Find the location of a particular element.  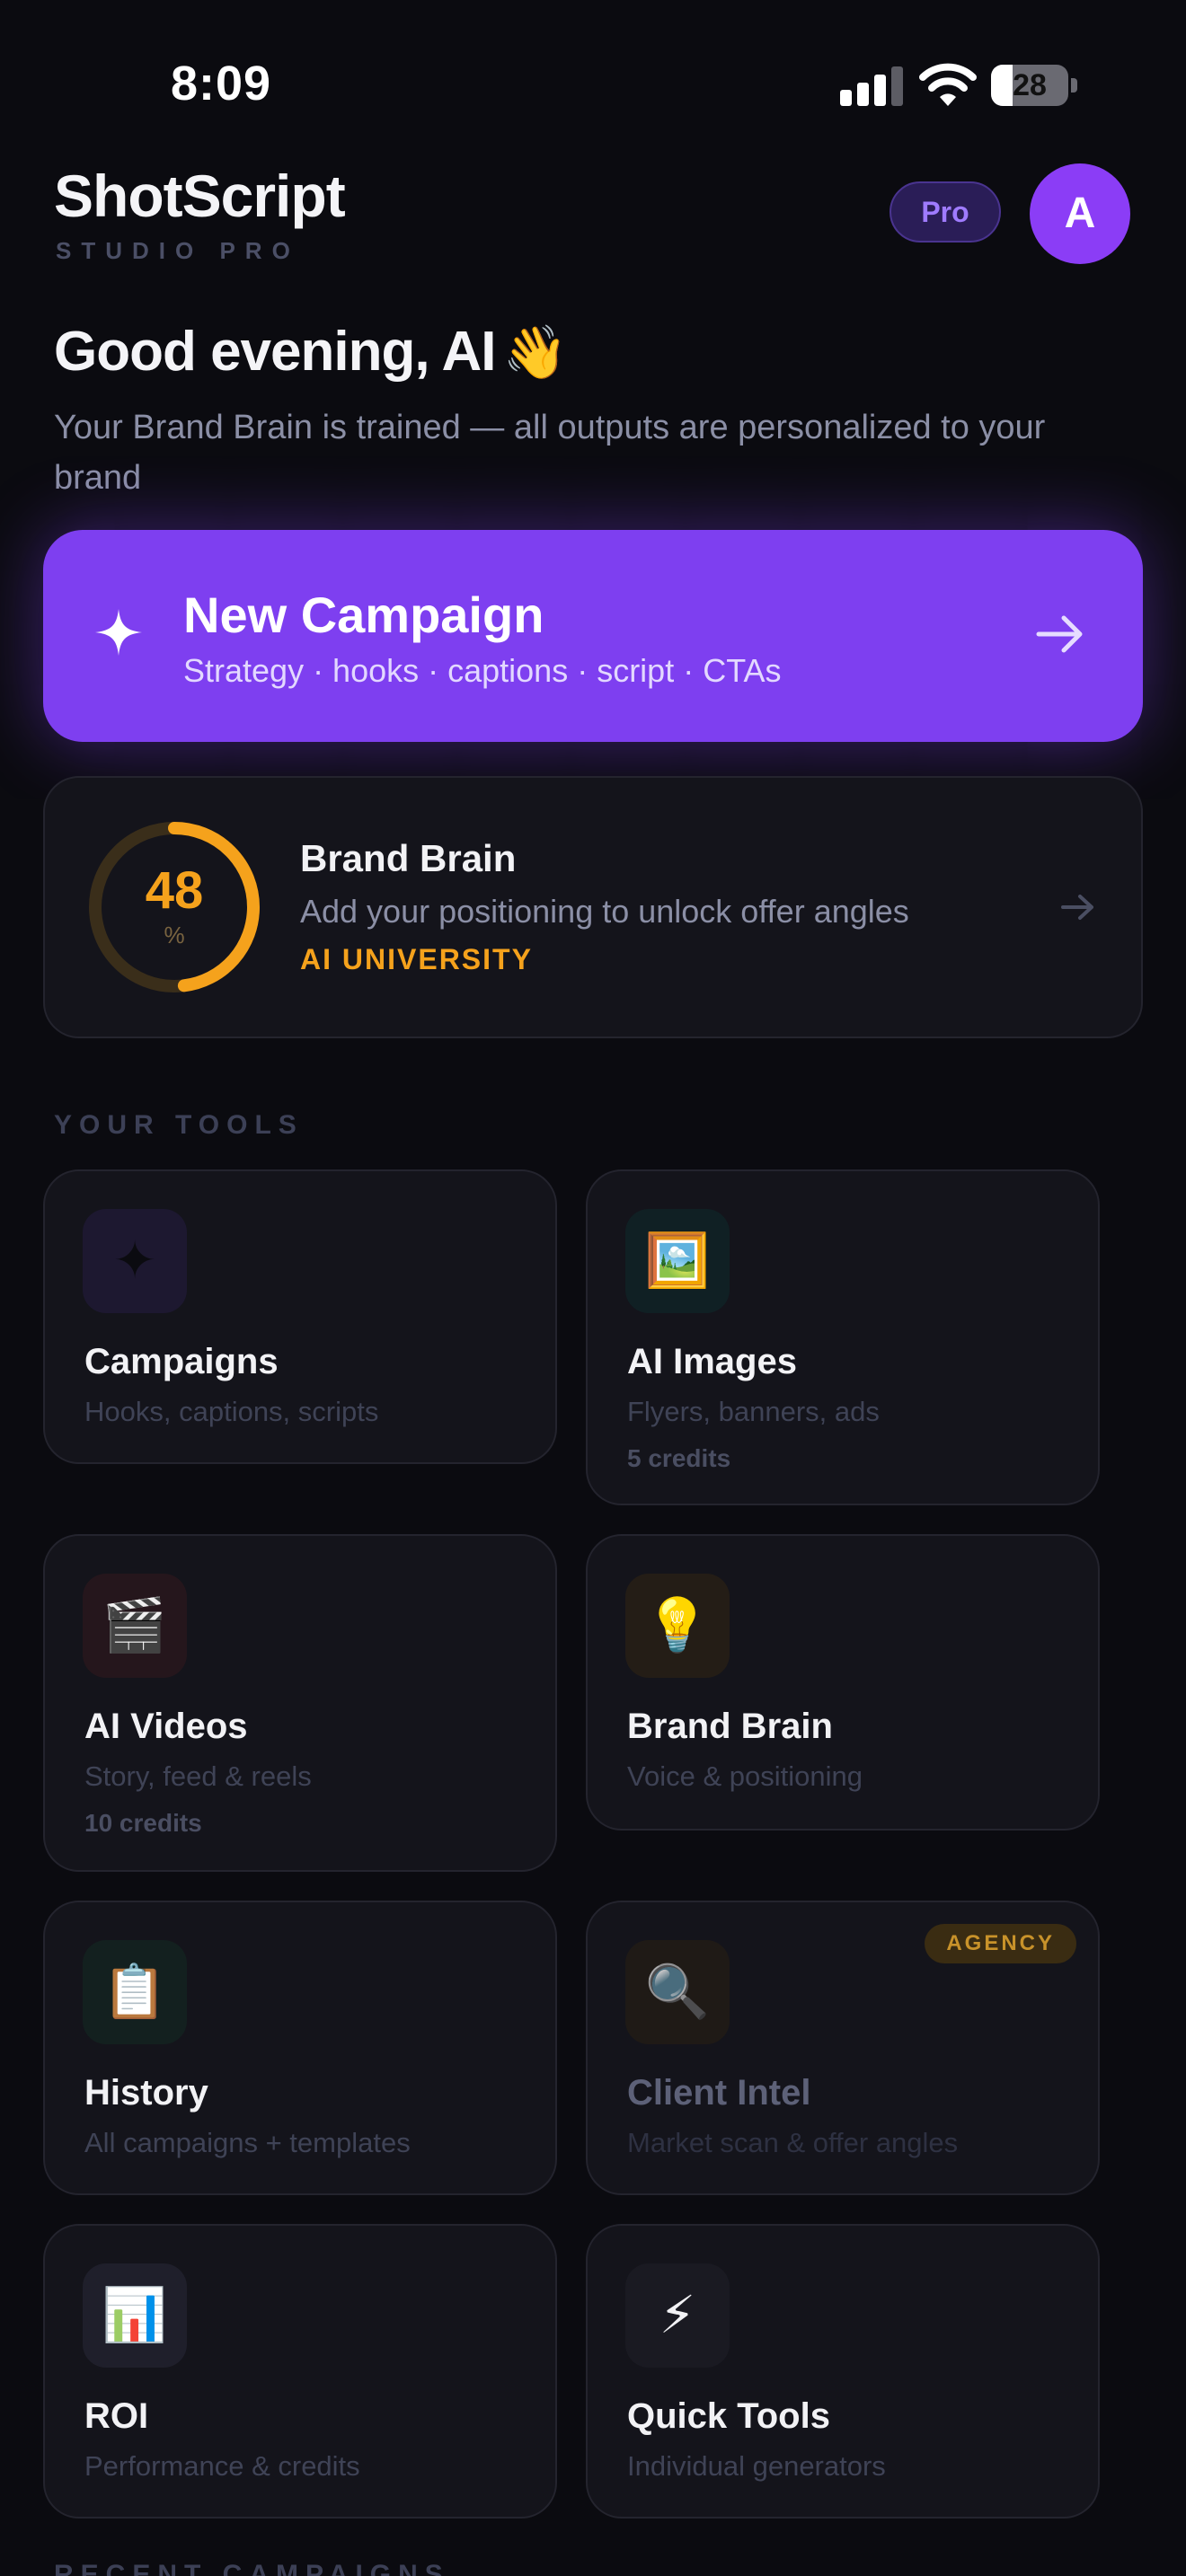

tool-card-quick-tools: ⚡ Quick Tools Individual generators is located at coordinates (843, 2371).